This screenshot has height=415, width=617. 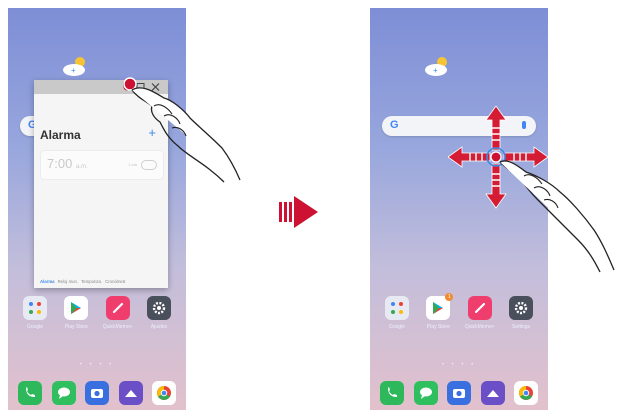 What do you see at coordinates (91, 281) in the screenshot?
I see `tab-timer: Temporiza.` at bounding box center [91, 281].